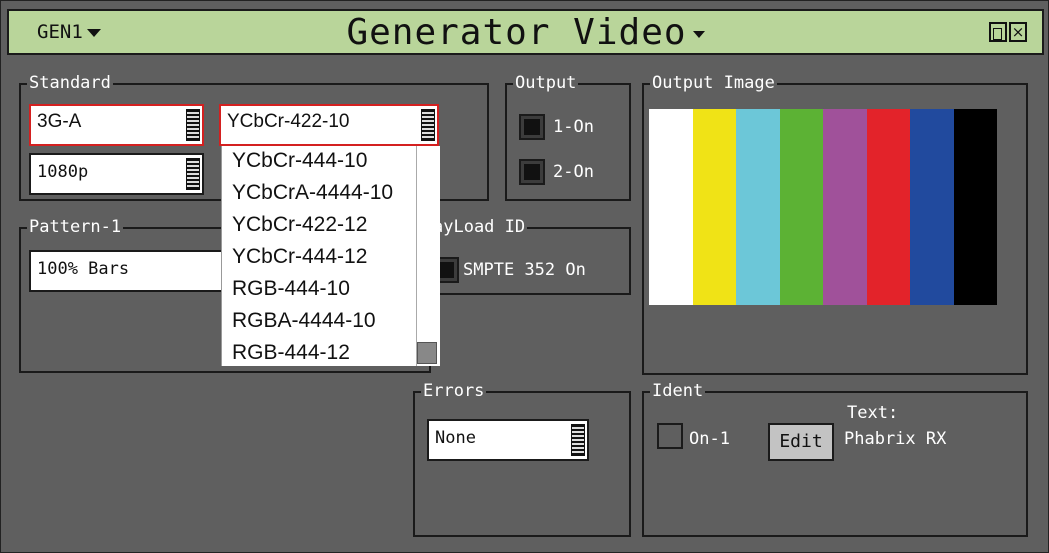 Image resolution: width=1049 pixels, height=553 pixels. What do you see at coordinates (299, 225) in the screenshot?
I see `dropdown-option: YCbCr-422-12` at bounding box center [299, 225].